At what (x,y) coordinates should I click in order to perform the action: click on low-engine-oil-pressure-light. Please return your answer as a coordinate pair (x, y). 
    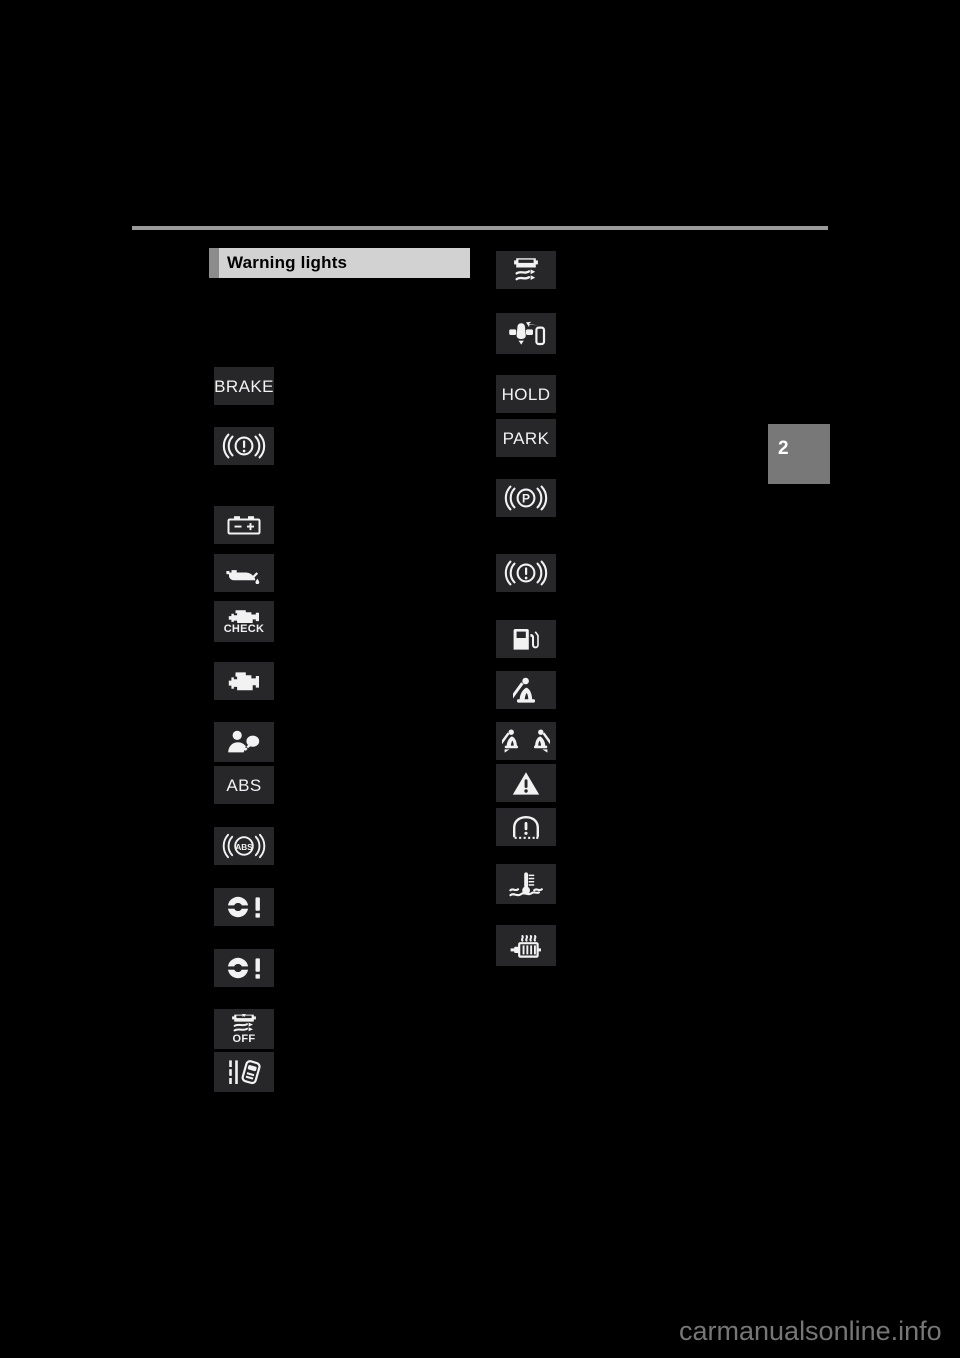
    Looking at the image, I should click on (244, 573).